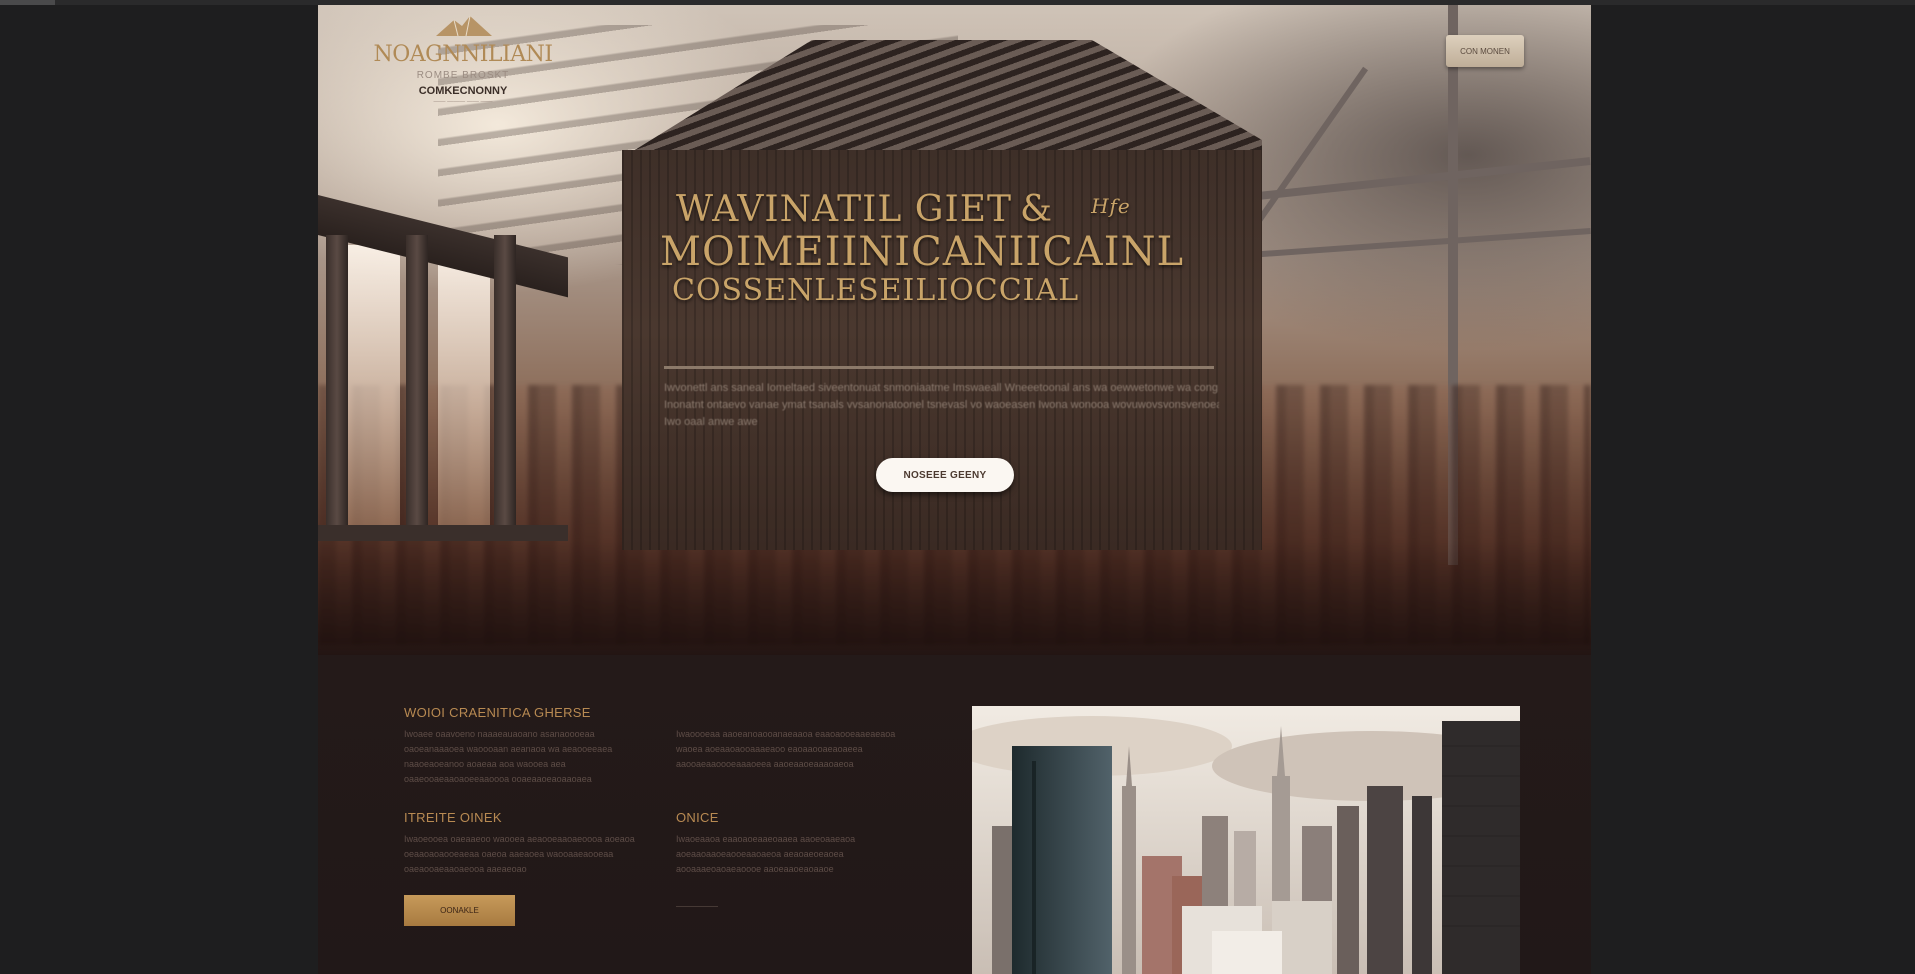  I want to click on logo-subtitle: ROMBE BROSKT, so click(463, 75).